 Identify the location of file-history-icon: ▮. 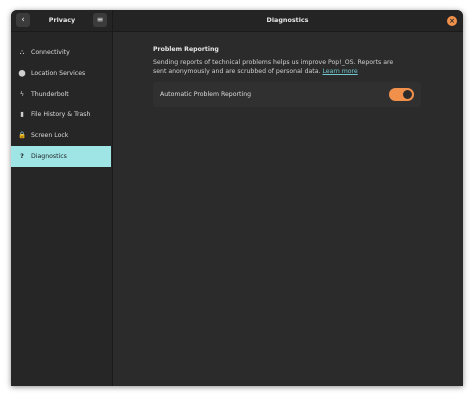
(22, 114).